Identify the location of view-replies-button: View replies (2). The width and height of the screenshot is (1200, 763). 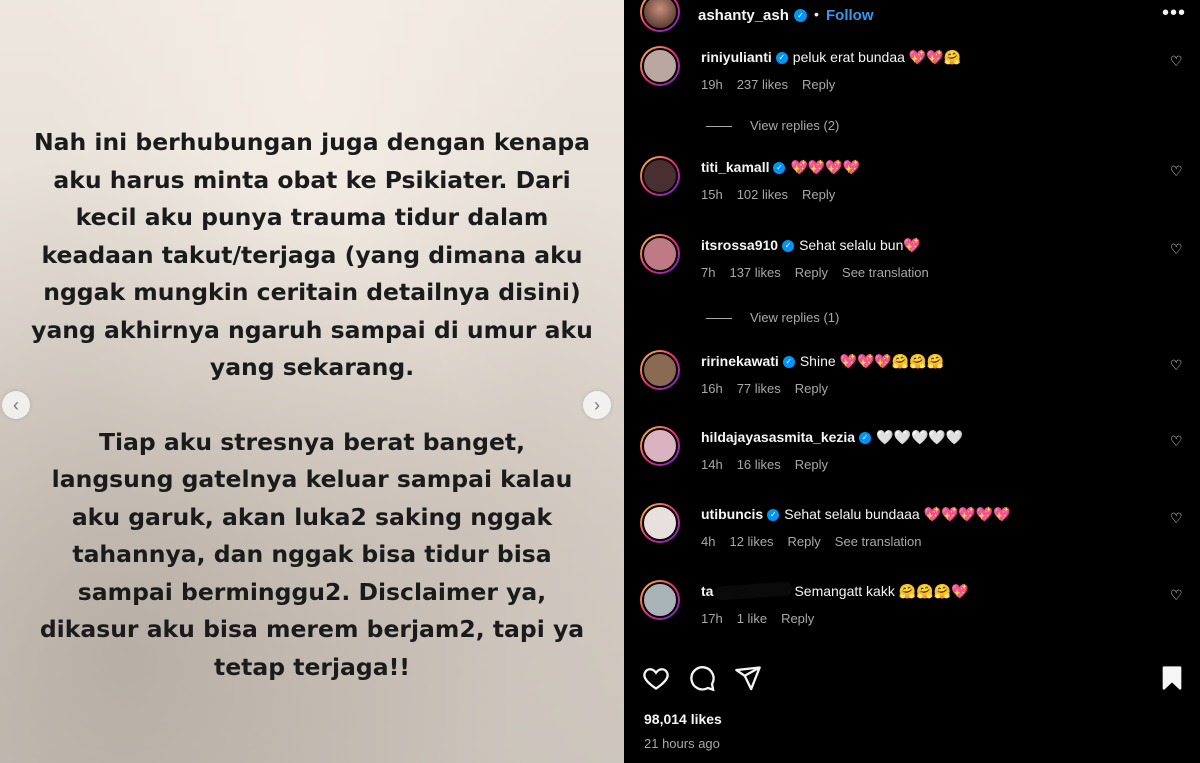
(772, 125).